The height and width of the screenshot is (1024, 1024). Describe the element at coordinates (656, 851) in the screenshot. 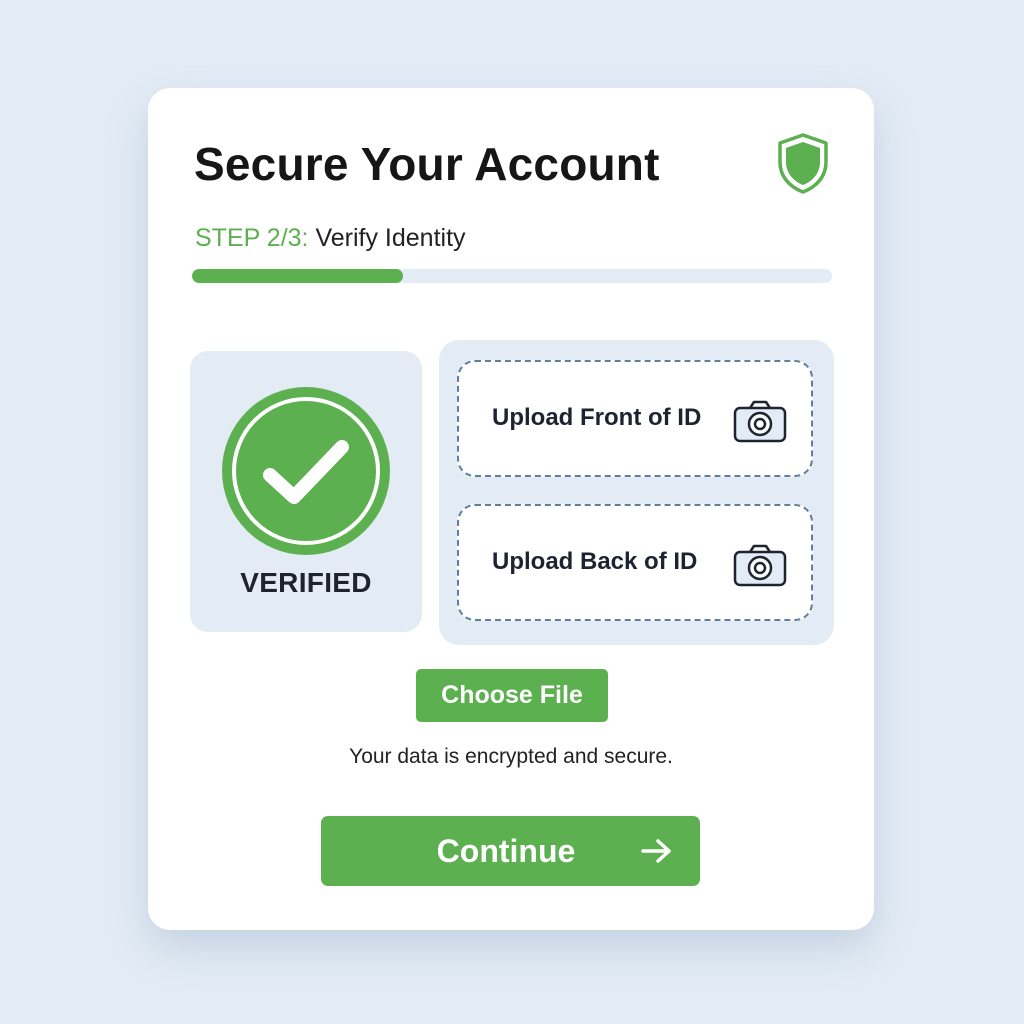

I see `arrow-right-icon` at that location.